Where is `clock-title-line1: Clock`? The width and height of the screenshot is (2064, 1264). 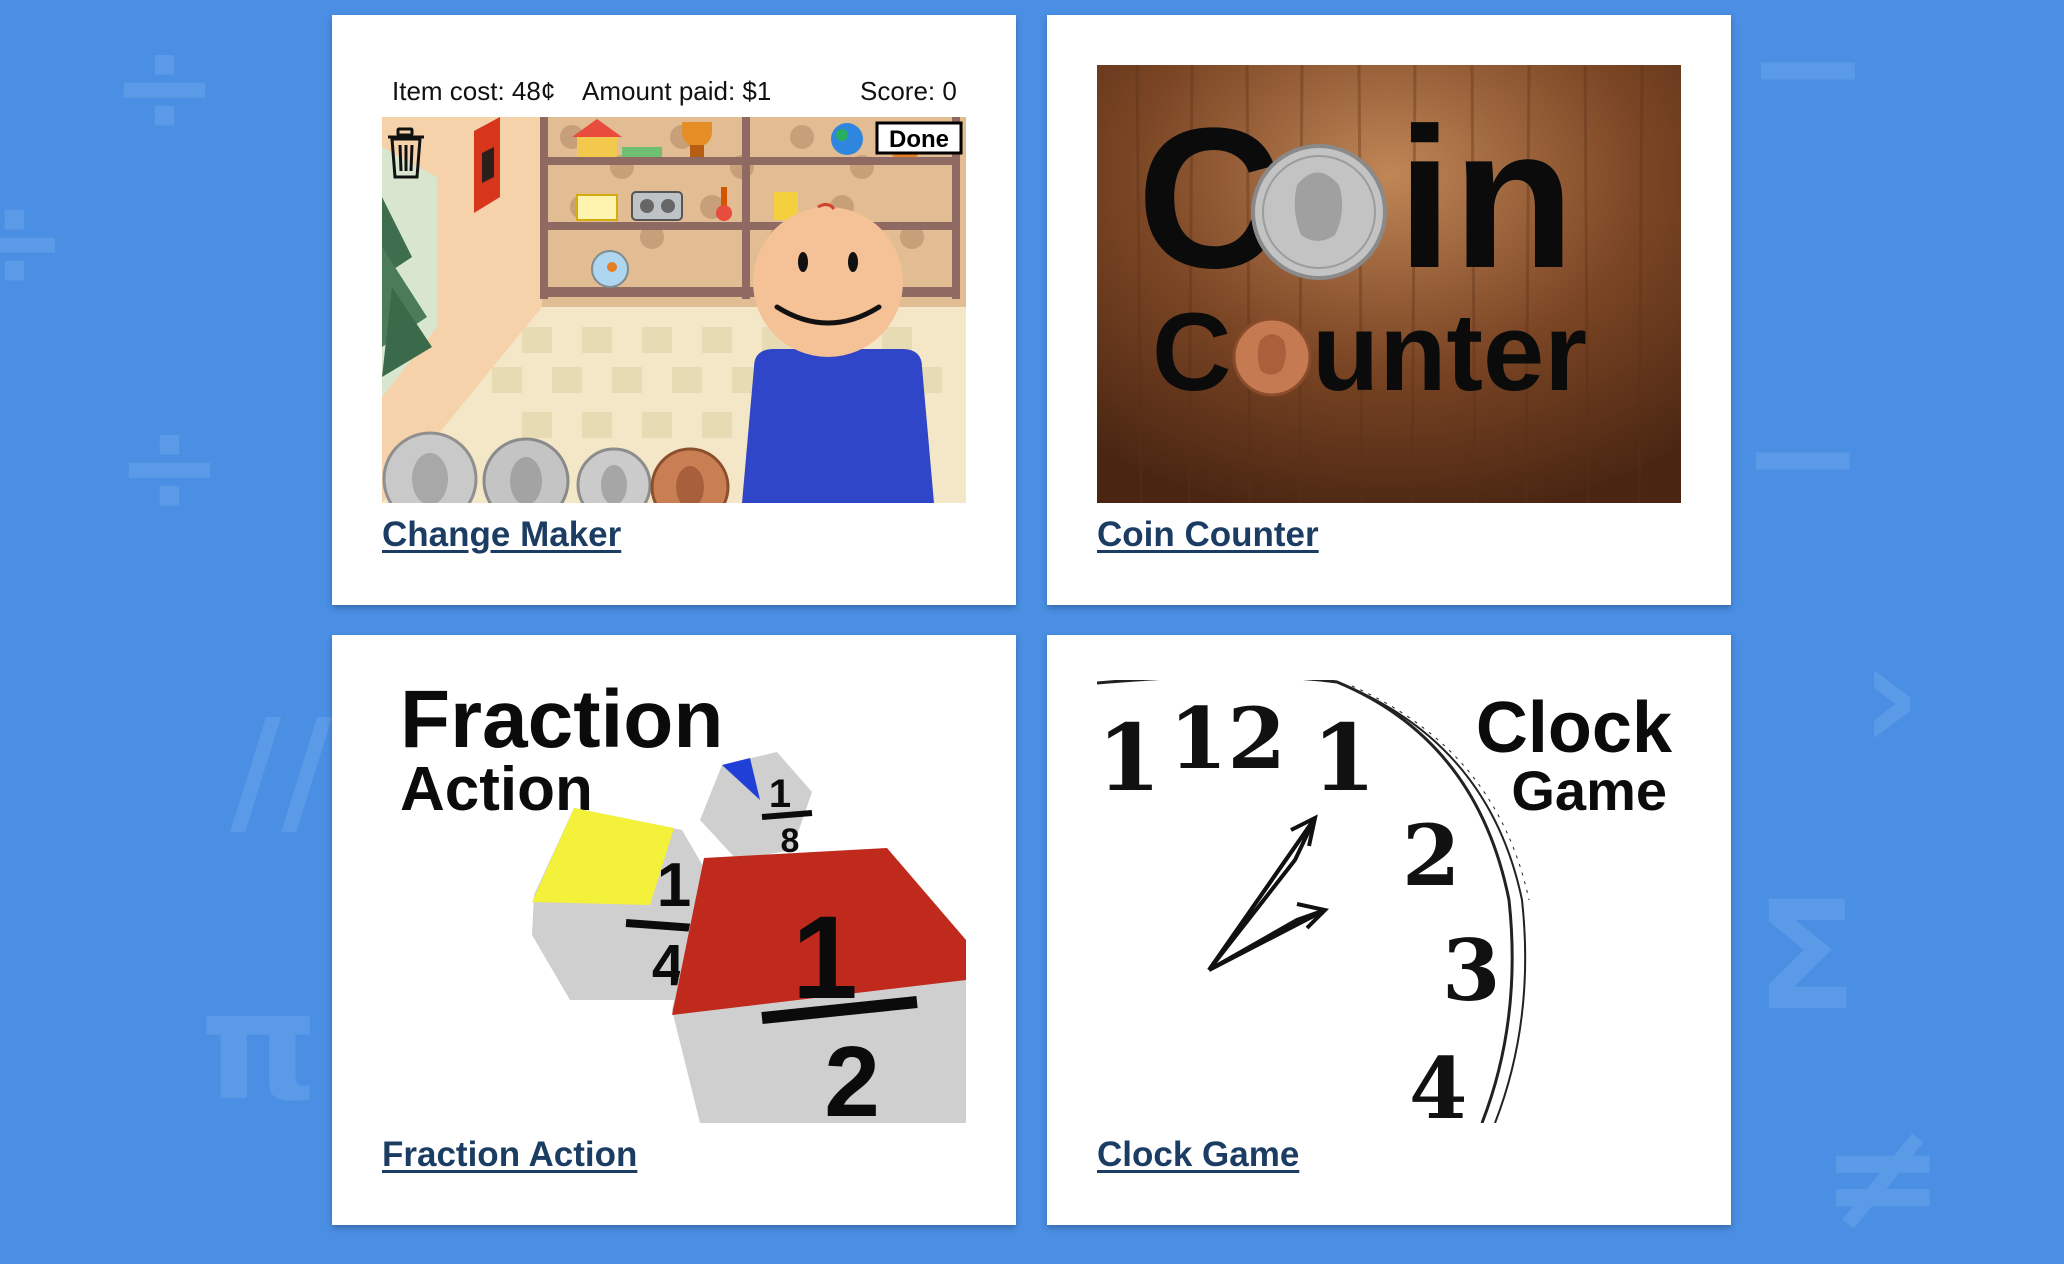 clock-title-line1: Clock is located at coordinates (1574, 728).